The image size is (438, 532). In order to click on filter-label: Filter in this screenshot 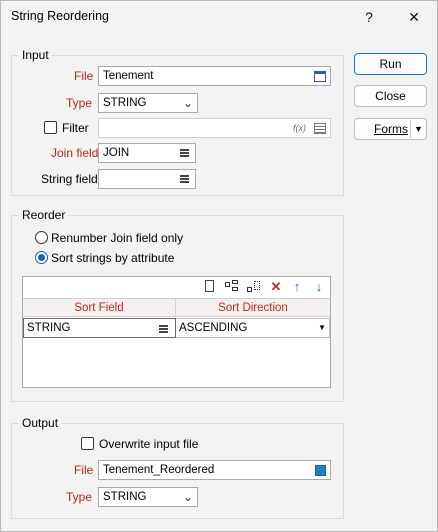, I will do `click(75, 128)`.